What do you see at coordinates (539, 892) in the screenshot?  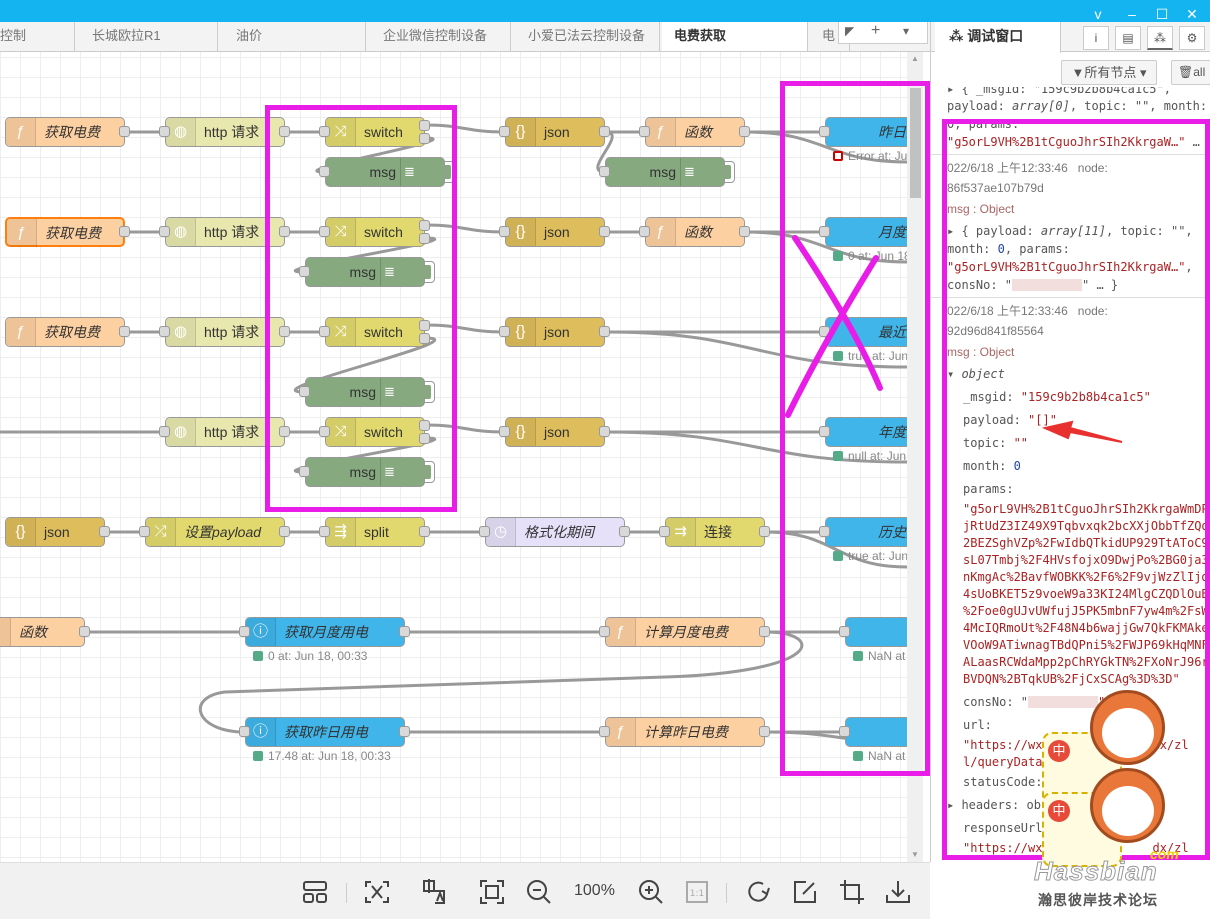 I see `zoom-out-icon` at bounding box center [539, 892].